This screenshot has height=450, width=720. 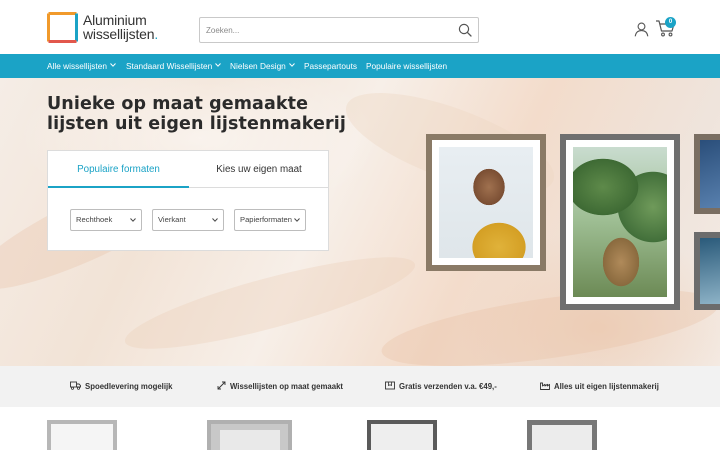 I want to click on logo-text: Aluminium wissellijsten., so click(x=120, y=27).